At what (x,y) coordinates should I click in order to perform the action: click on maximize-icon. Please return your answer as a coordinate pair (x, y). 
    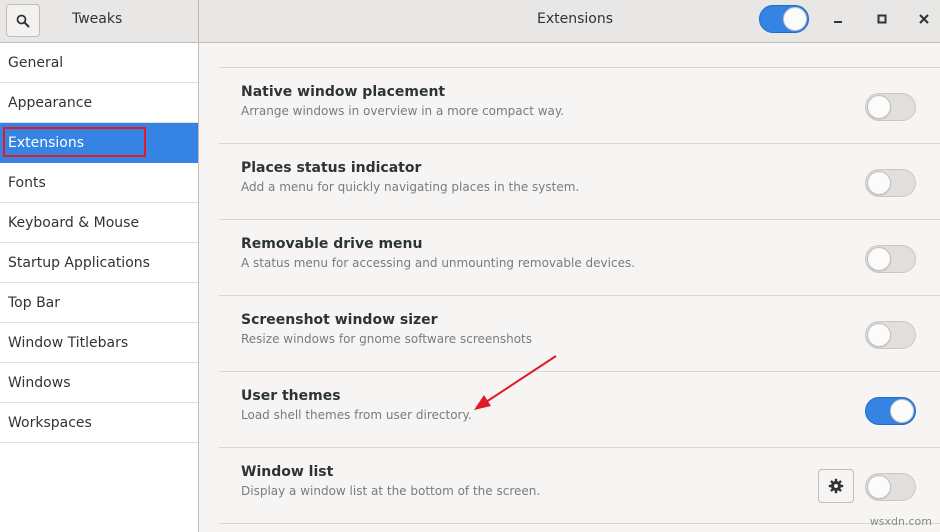
    Looking at the image, I should click on (882, 19).